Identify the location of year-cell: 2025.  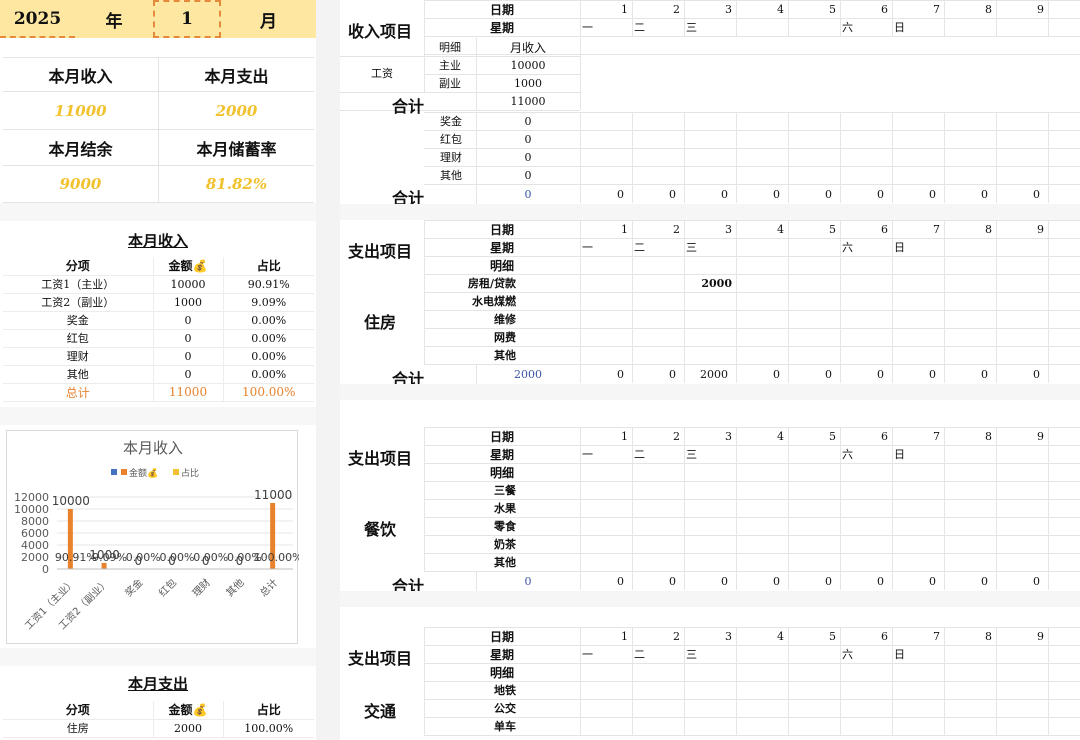
(37, 19).